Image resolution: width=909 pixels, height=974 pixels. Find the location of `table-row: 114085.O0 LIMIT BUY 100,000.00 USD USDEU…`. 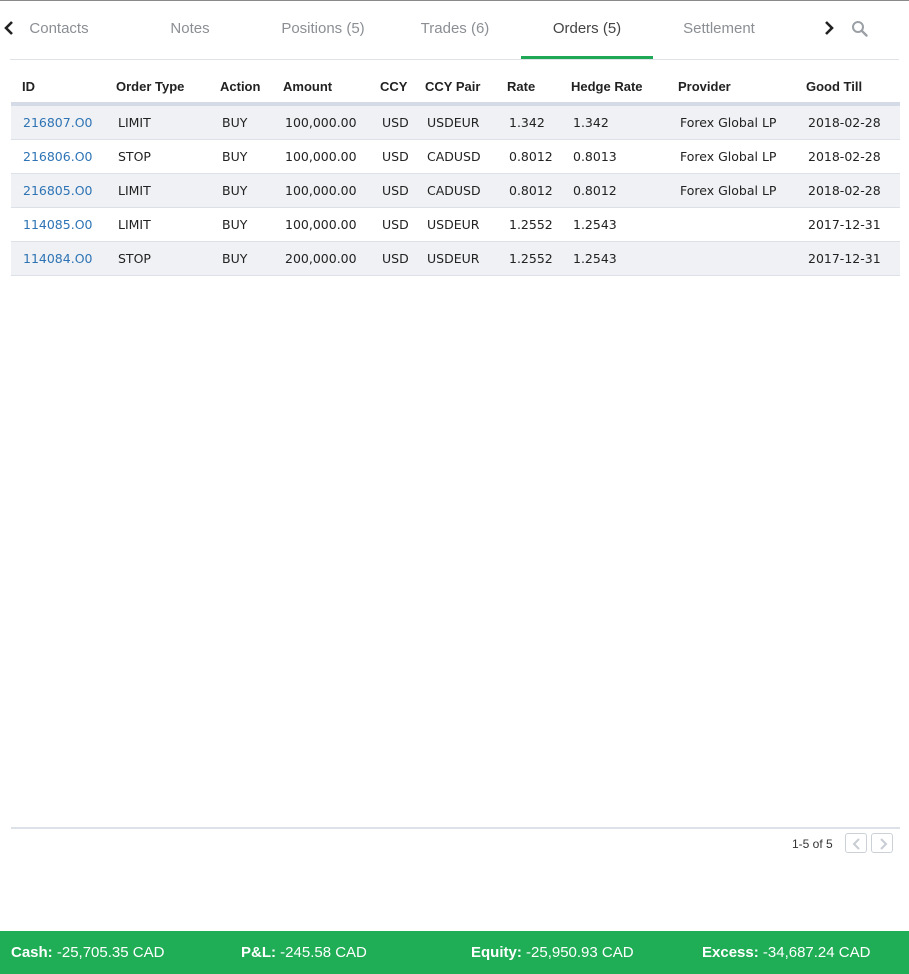

table-row: 114085.O0 LIMIT BUY 100,000.00 USD USDEU… is located at coordinates (455, 225).